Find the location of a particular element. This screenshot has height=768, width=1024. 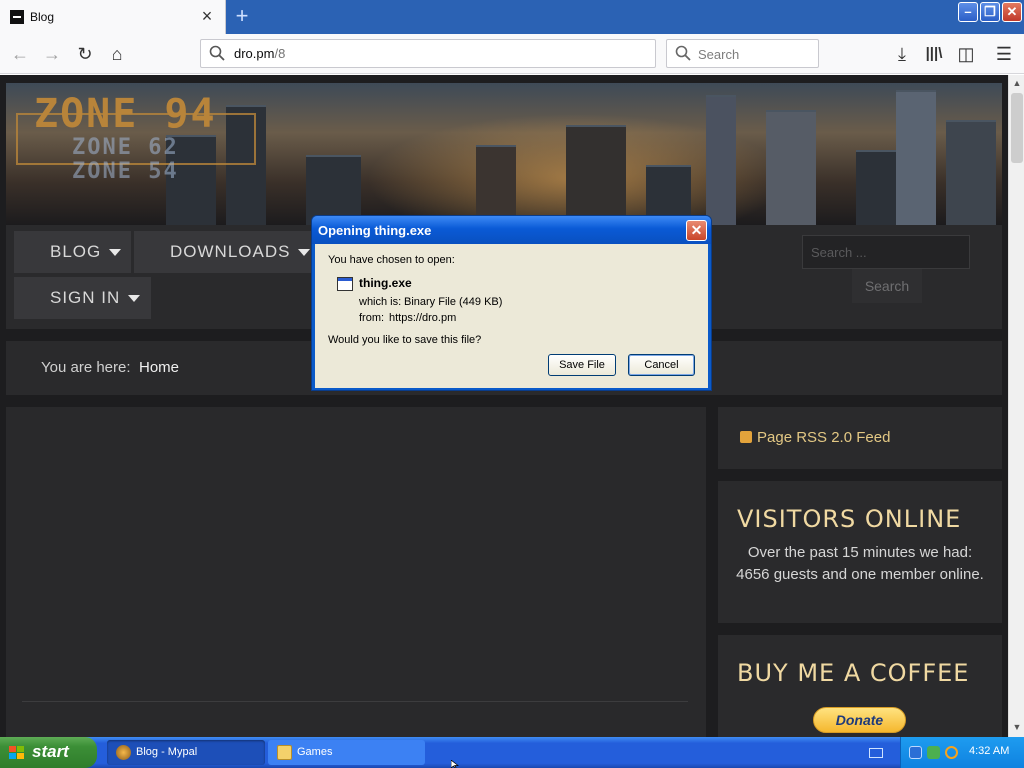

folder-icon is located at coordinates (284, 752).